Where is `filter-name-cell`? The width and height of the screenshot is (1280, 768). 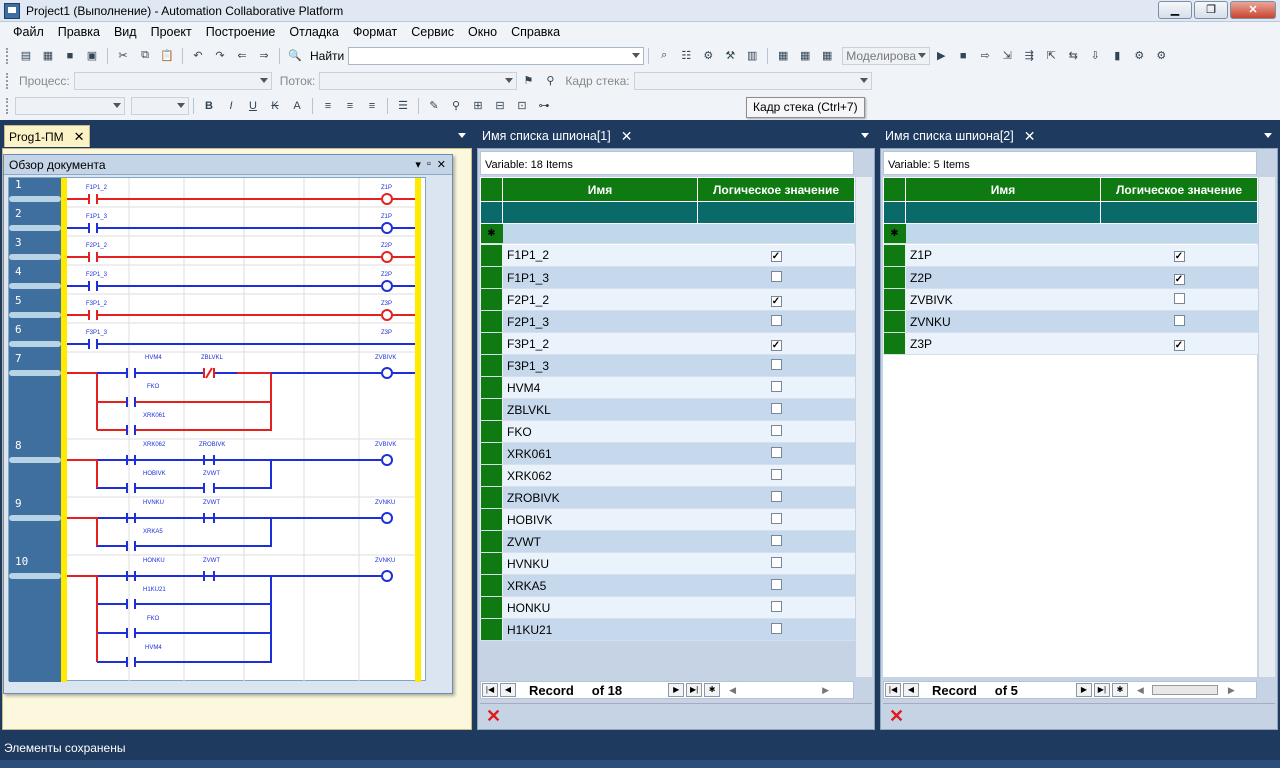 filter-name-cell is located at coordinates (1003, 212).